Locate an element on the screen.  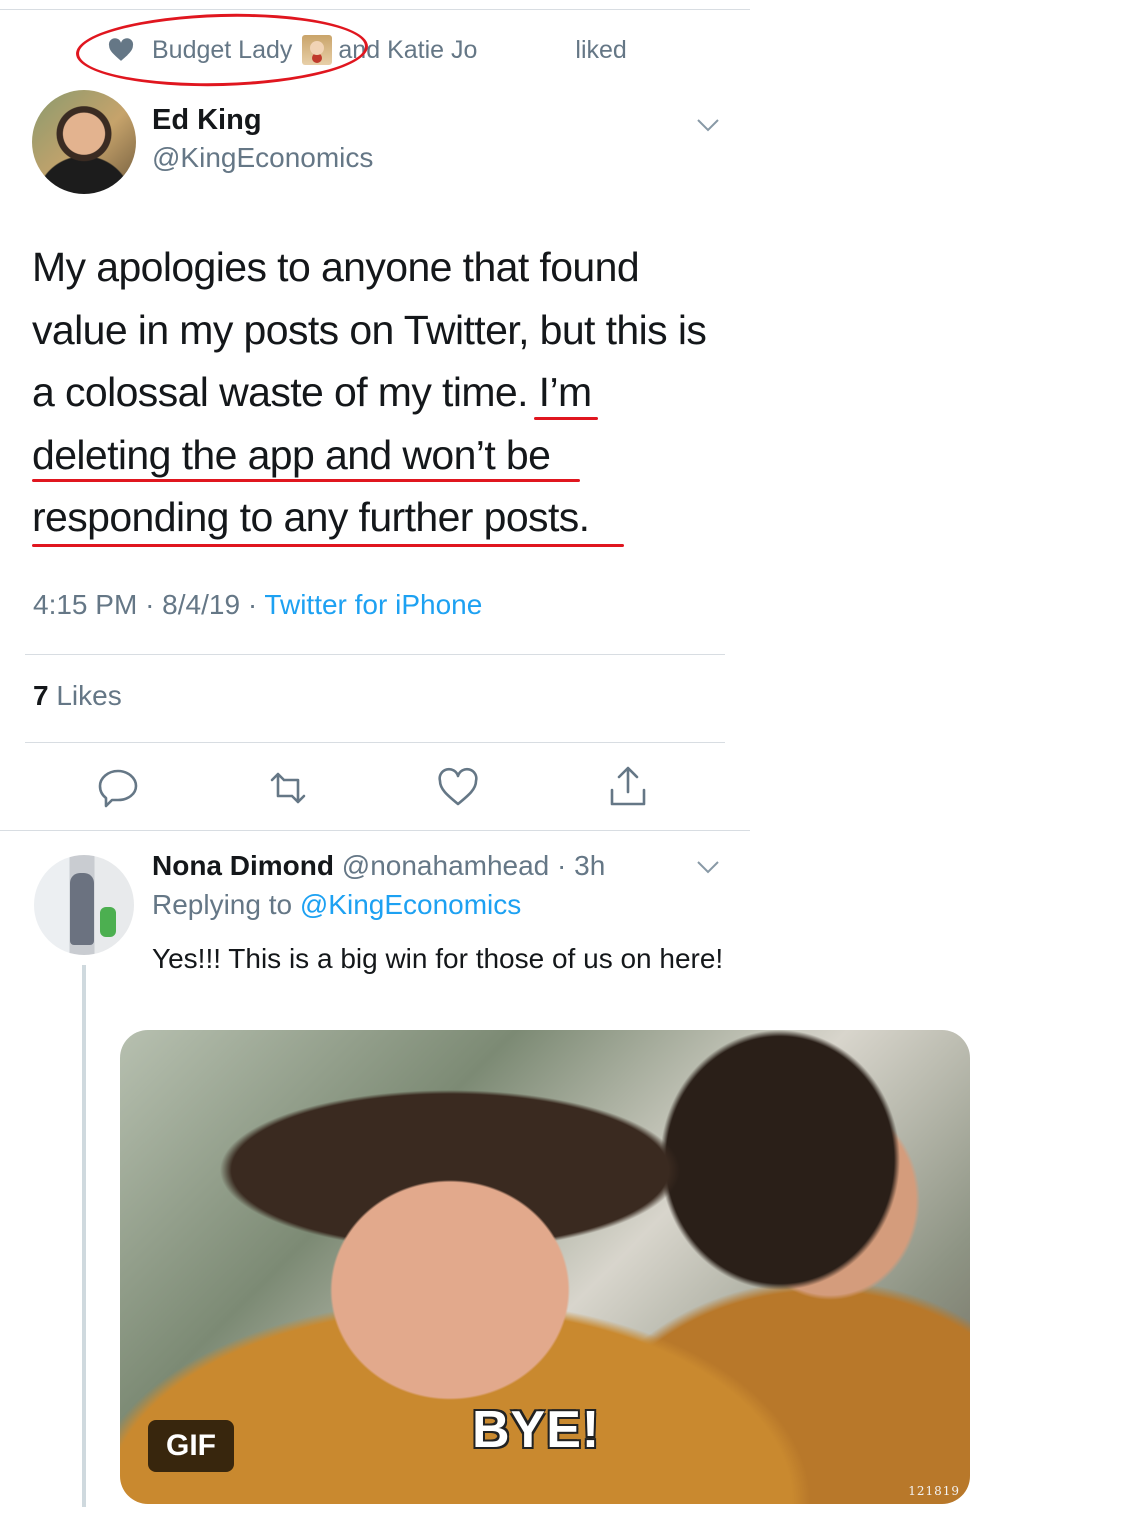
reply-header: Nona Dimond @nonahamhead · 3h is located at coordinates (378, 866).